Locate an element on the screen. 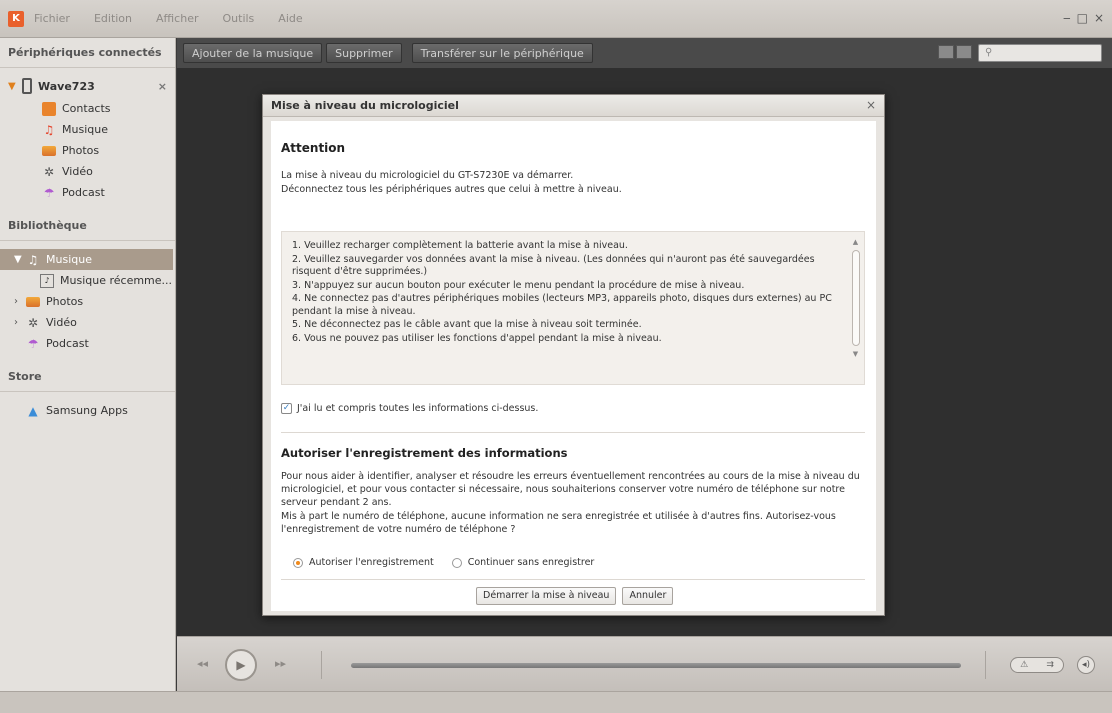 Image resolution: width=1112 pixels, height=713 pixels. shuffle-icon: ⇉ is located at coordinates (1050, 665).